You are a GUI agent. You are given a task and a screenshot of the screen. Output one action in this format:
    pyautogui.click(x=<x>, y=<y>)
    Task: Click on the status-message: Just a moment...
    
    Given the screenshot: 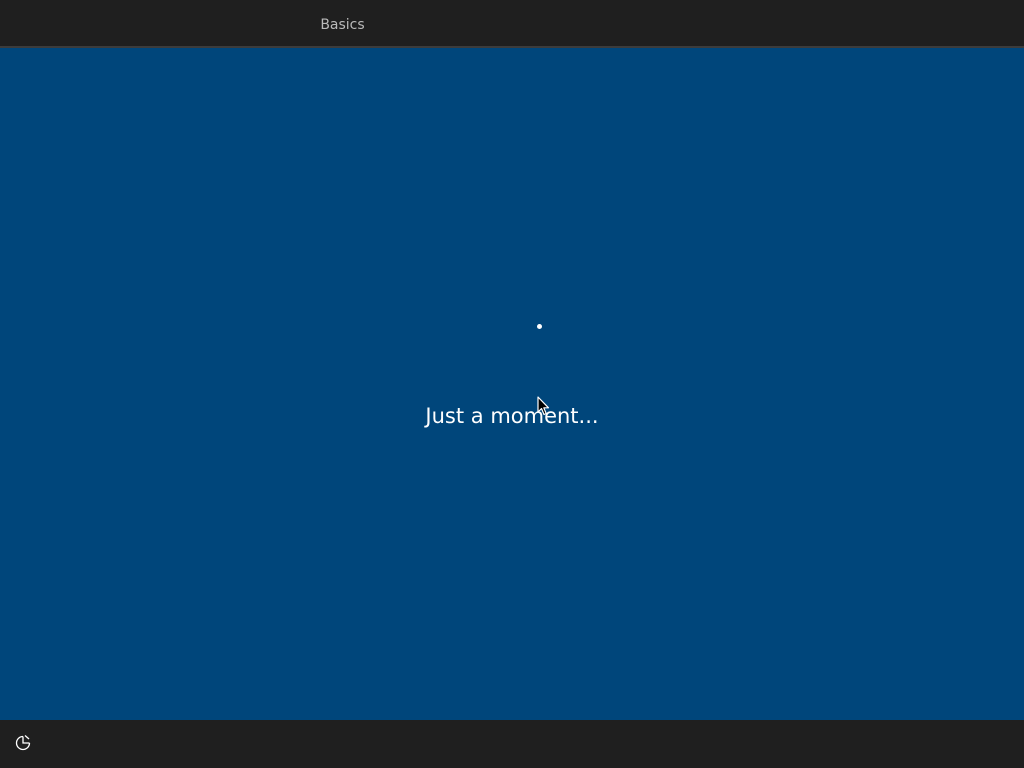 What is the action you would take?
    pyautogui.click(x=512, y=416)
    